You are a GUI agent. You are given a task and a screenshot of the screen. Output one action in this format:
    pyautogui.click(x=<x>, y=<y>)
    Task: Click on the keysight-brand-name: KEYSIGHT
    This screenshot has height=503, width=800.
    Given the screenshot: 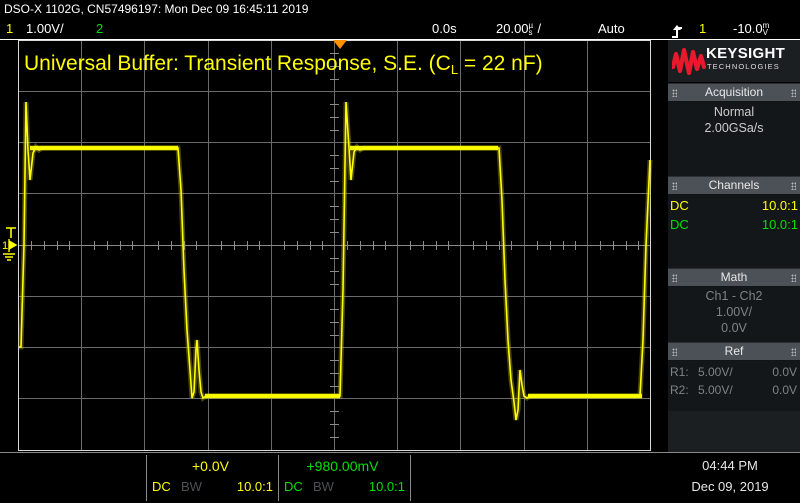 What is the action you would take?
    pyautogui.click(x=746, y=53)
    